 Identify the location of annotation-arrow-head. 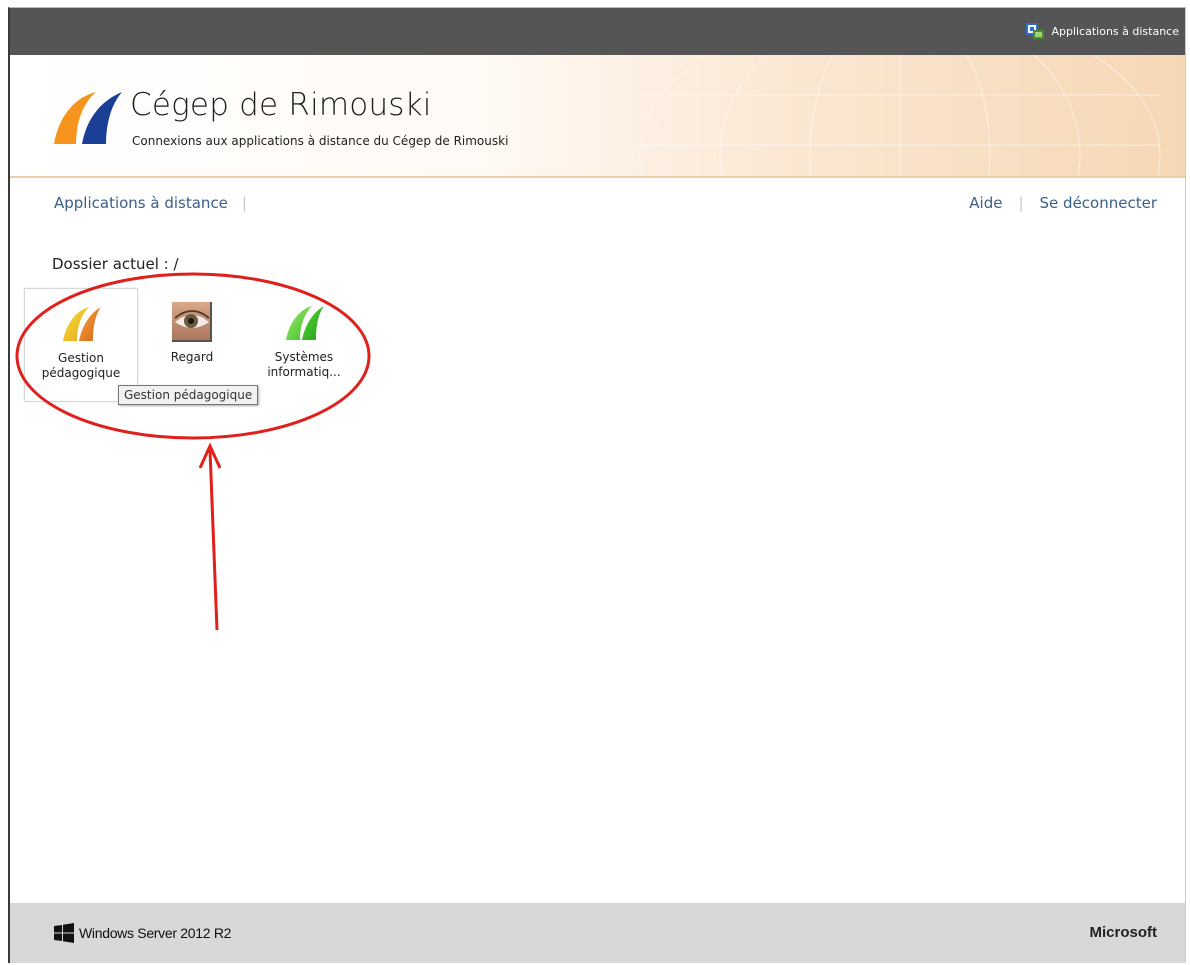
(210, 455).